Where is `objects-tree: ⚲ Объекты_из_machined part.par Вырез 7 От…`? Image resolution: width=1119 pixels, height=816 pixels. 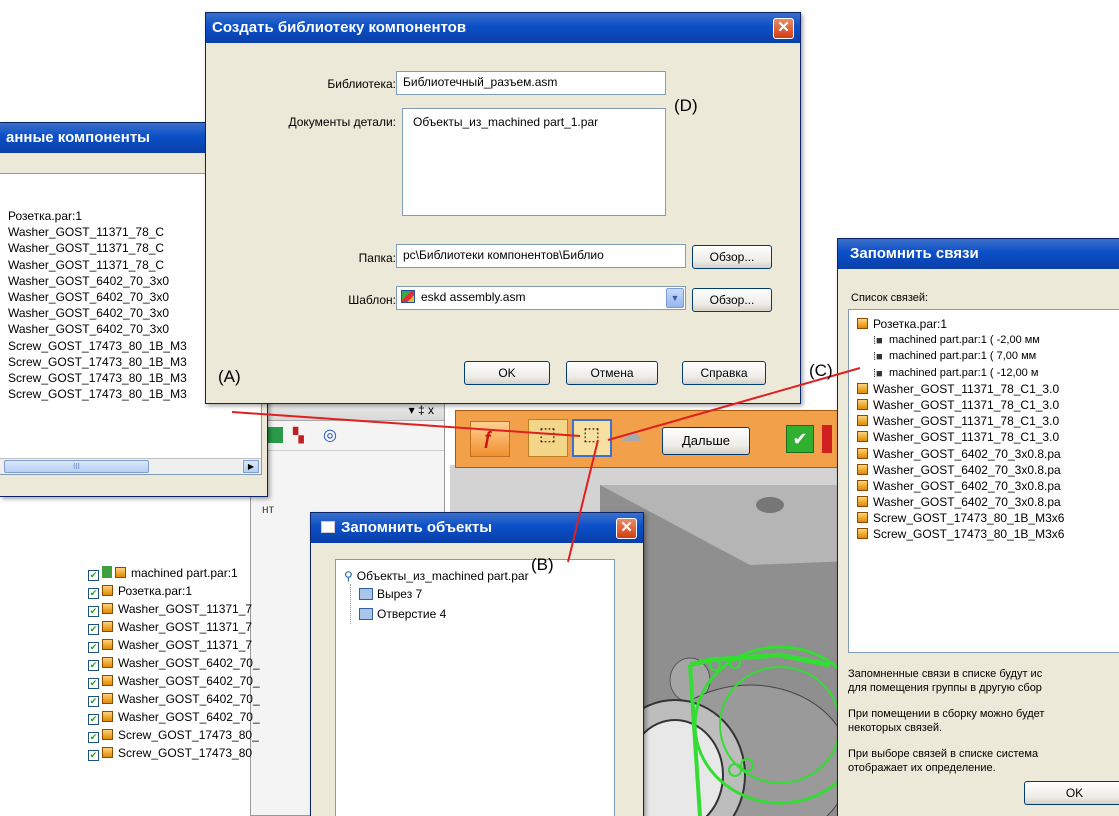
objects-tree: ⚲ Объекты_из_machined part.par Вырез 7 От… is located at coordinates (475, 687).